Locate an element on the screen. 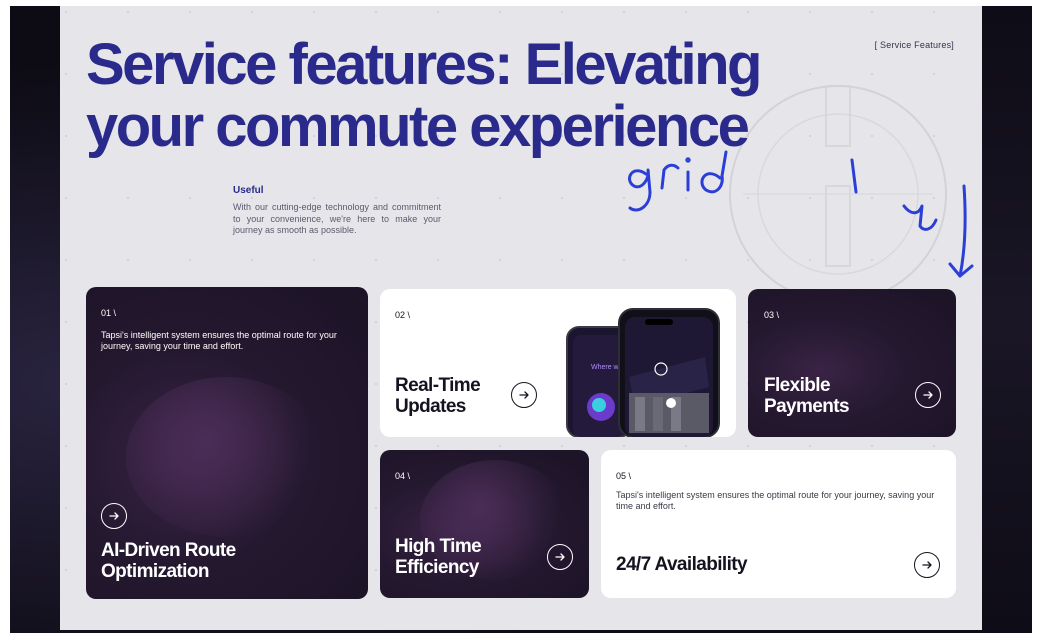 Image resolution: width=1048 pixels, height=633 pixels. card-02-arrow-button is located at coordinates (524, 395).